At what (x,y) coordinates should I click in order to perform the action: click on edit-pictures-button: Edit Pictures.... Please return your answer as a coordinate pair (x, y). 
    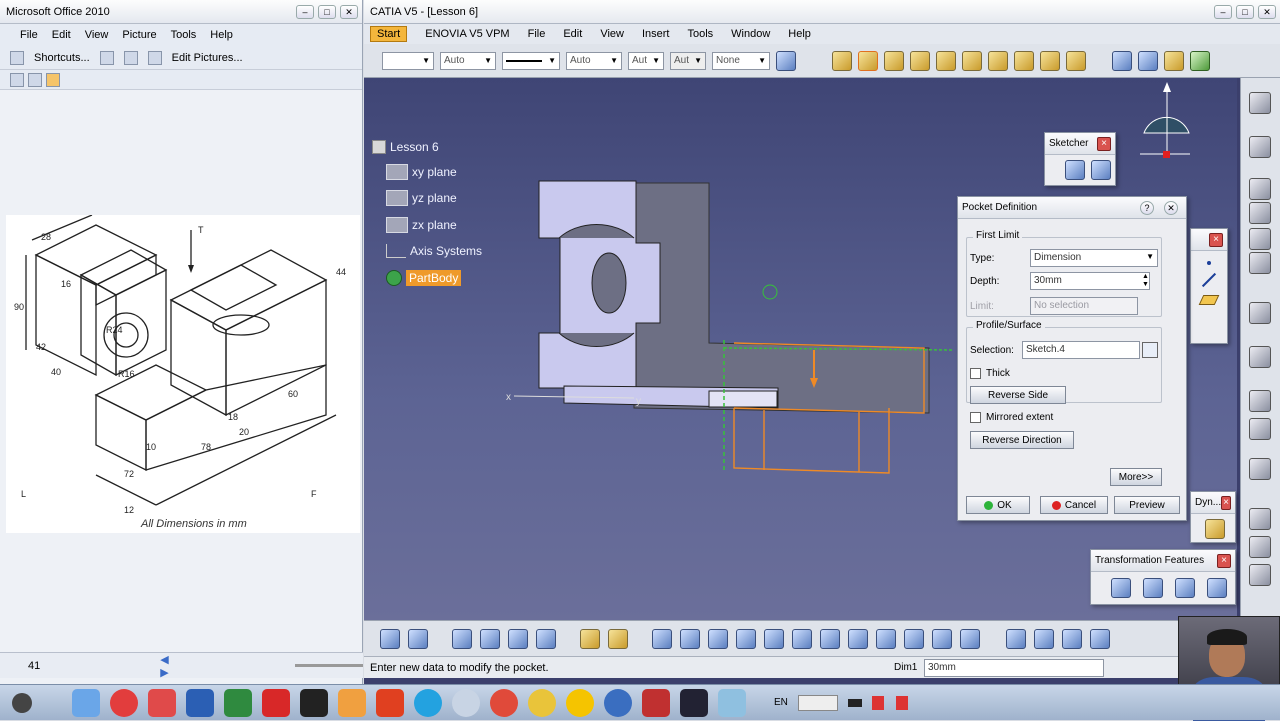
    Looking at the image, I should click on (207, 58).